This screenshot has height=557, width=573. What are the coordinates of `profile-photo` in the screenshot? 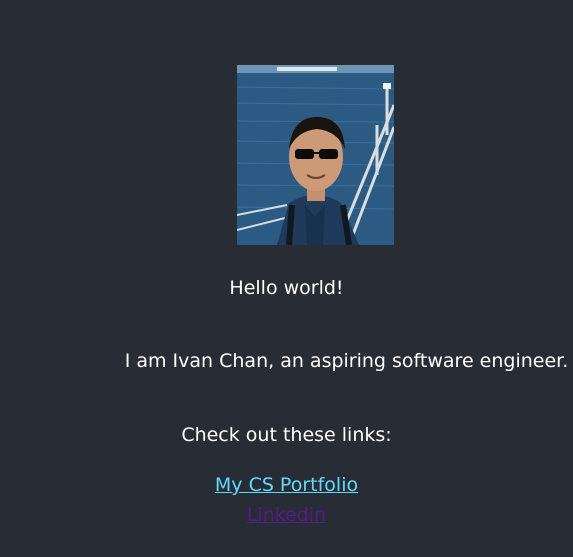 It's located at (315, 155).